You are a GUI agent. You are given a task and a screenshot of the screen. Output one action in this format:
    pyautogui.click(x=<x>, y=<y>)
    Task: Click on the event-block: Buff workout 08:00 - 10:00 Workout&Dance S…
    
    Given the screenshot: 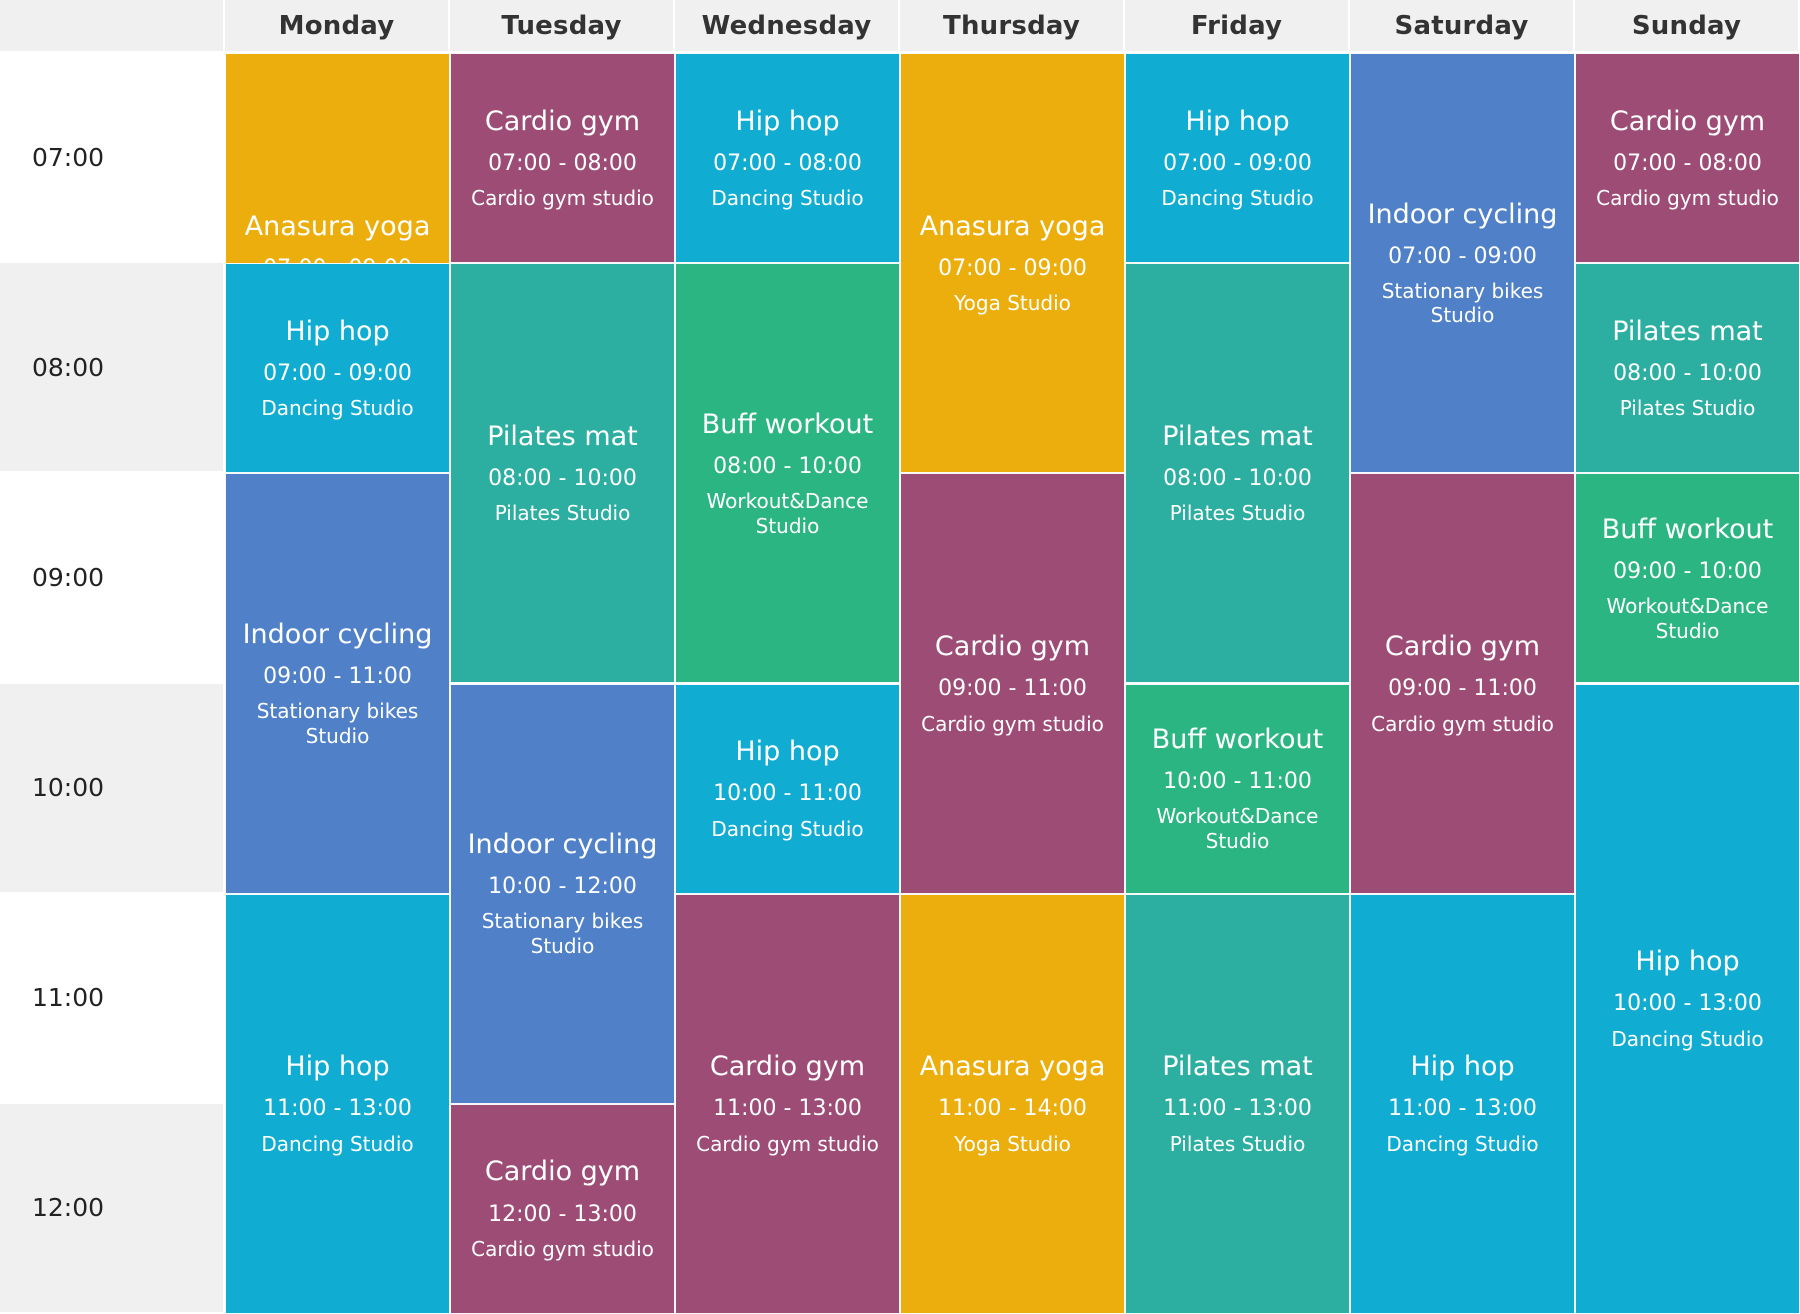 What is the action you would take?
    pyautogui.click(x=787, y=473)
    